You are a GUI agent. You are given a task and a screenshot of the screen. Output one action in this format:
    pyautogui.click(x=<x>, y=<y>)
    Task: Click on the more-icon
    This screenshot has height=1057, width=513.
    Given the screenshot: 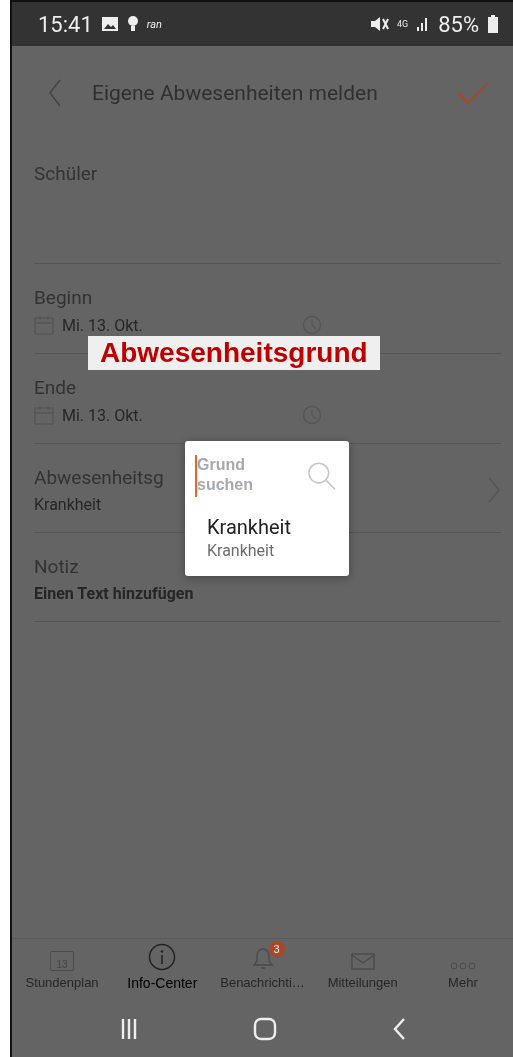 What is the action you would take?
    pyautogui.click(x=462, y=966)
    